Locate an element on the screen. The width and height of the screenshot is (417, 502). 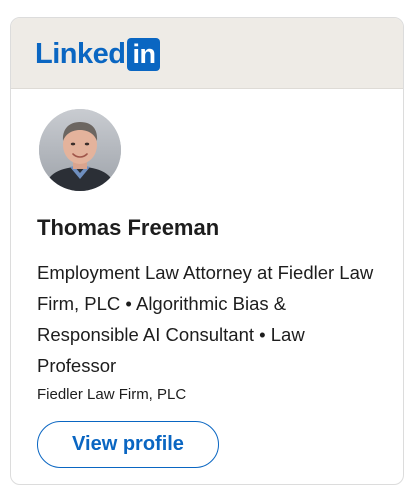
profile-name: Thomas Freeman is located at coordinates (128, 228).